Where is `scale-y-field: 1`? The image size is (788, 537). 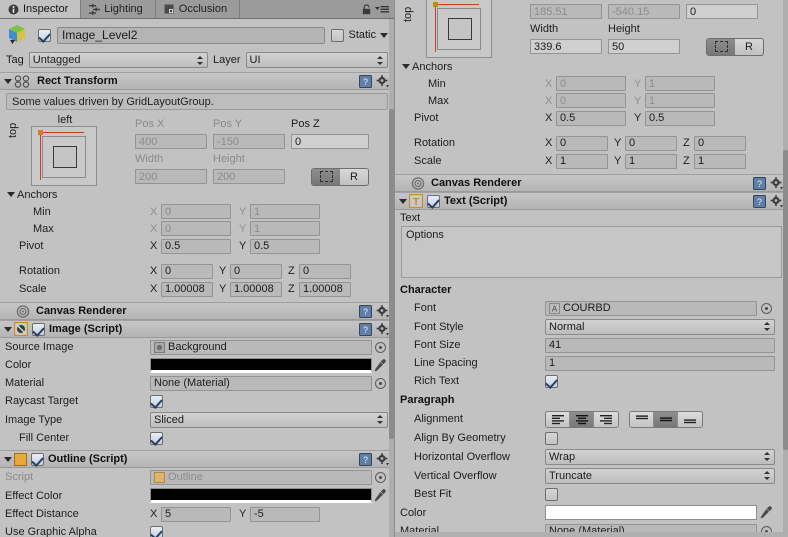 scale-y-field: 1 is located at coordinates (651, 161).